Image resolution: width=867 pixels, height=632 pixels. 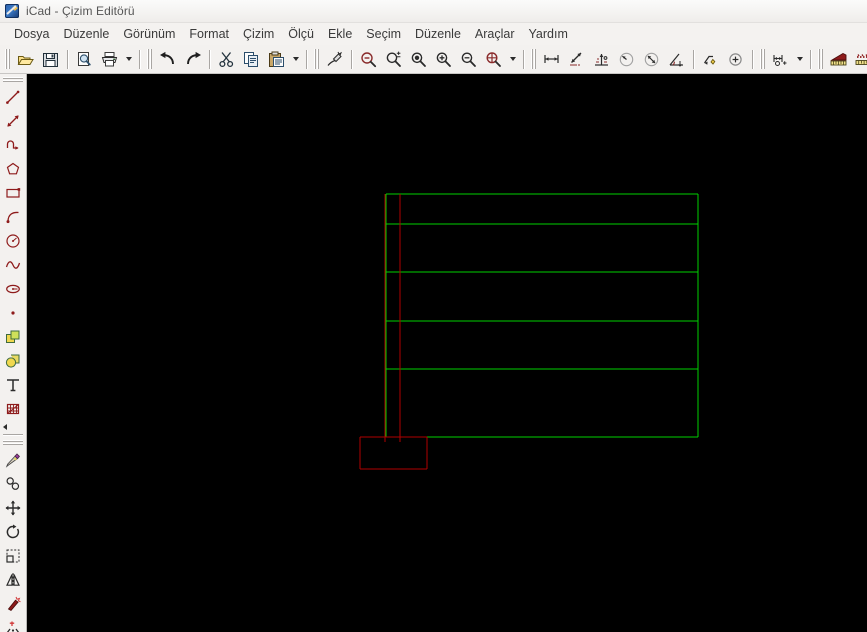 What do you see at coordinates (13, 169) in the screenshot?
I see `polygon-icon` at bounding box center [13, 169].